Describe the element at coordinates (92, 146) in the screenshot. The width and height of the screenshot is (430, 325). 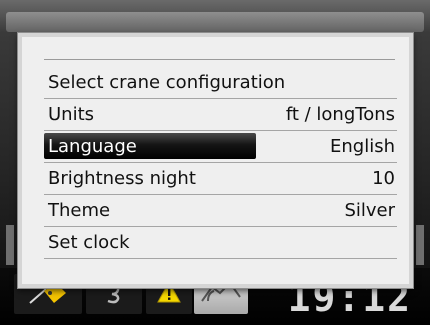
I see `menu-item-label: Language` at that location.